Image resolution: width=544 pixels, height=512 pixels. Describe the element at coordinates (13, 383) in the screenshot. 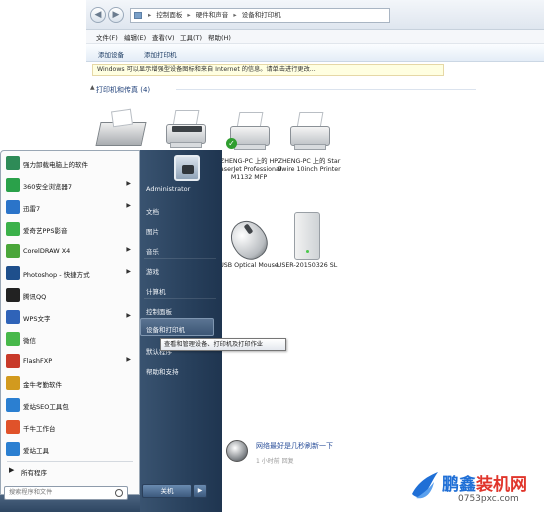

I see `attendance-app-icon` at that location.